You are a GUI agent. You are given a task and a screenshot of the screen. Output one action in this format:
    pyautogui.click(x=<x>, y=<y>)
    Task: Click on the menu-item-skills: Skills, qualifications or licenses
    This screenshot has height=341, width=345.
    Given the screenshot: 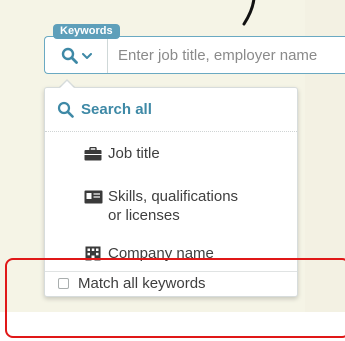 What is the action you would take?
    pyautogui.click(x=160, y=206)
    